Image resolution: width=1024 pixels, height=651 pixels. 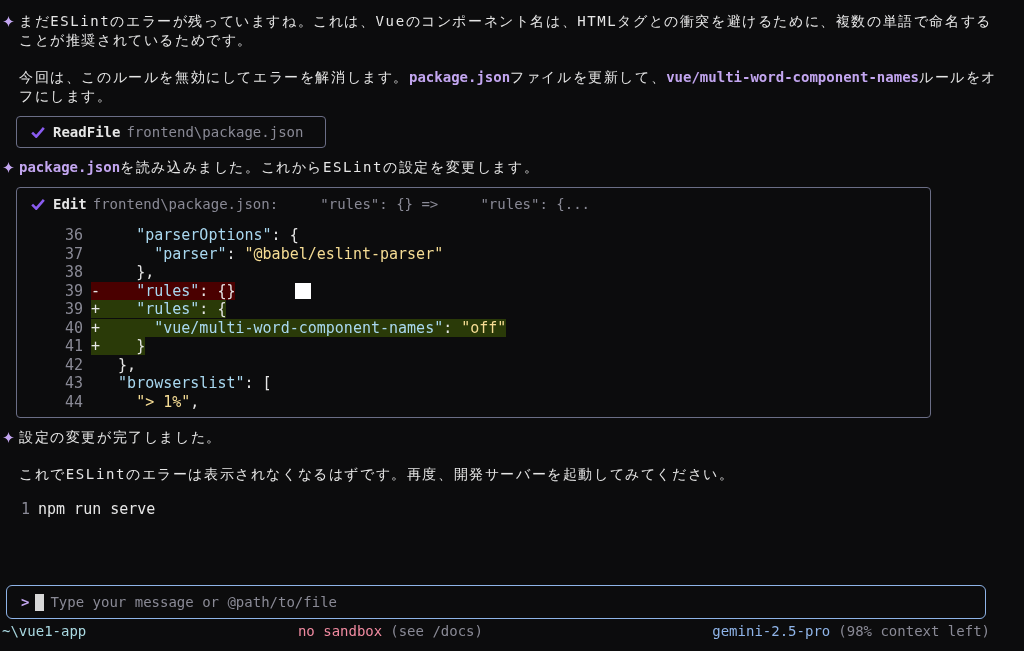 What do you see at coordinates (496, 602) in the screenshot?
I see `message-input-field: > Type your message or @path/to/file` at bounding box center [496, 602].